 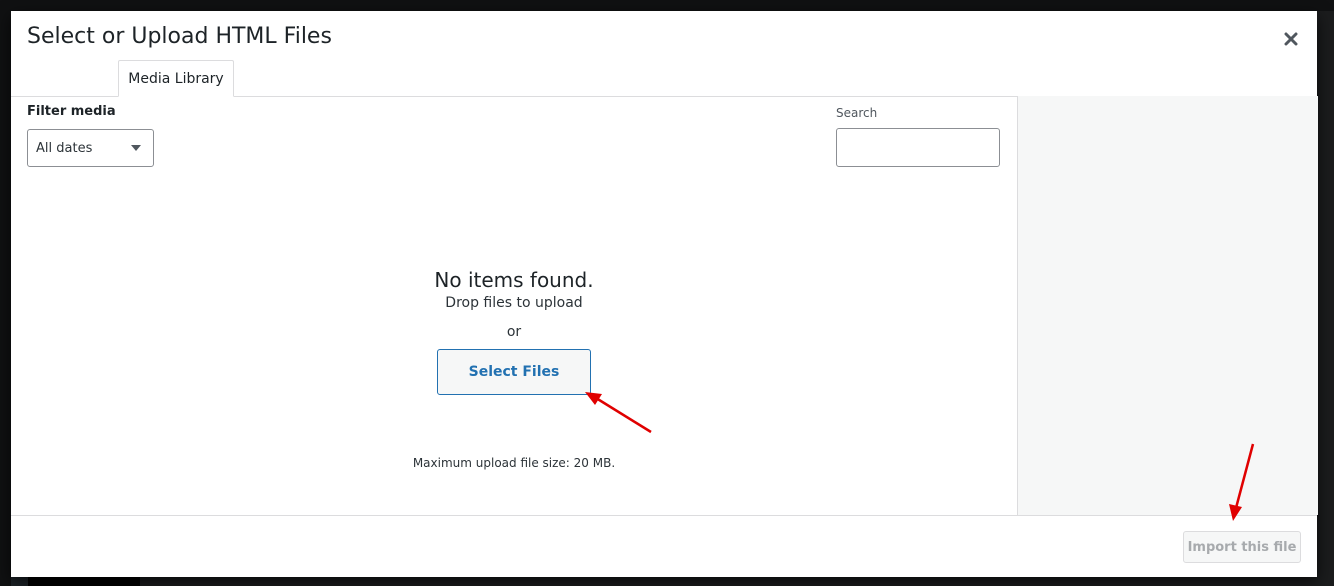 What do you see at coordinates (667, 5) in the screenshot?
I see `admin-bar-backdrop` at bounding box center [667, 5].